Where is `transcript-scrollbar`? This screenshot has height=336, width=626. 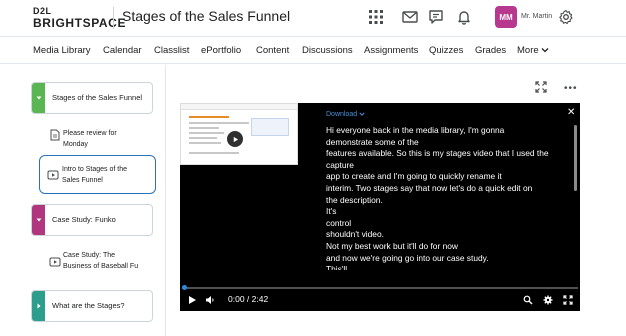 transcript-scrollbar is located at coordinates (575, 158).